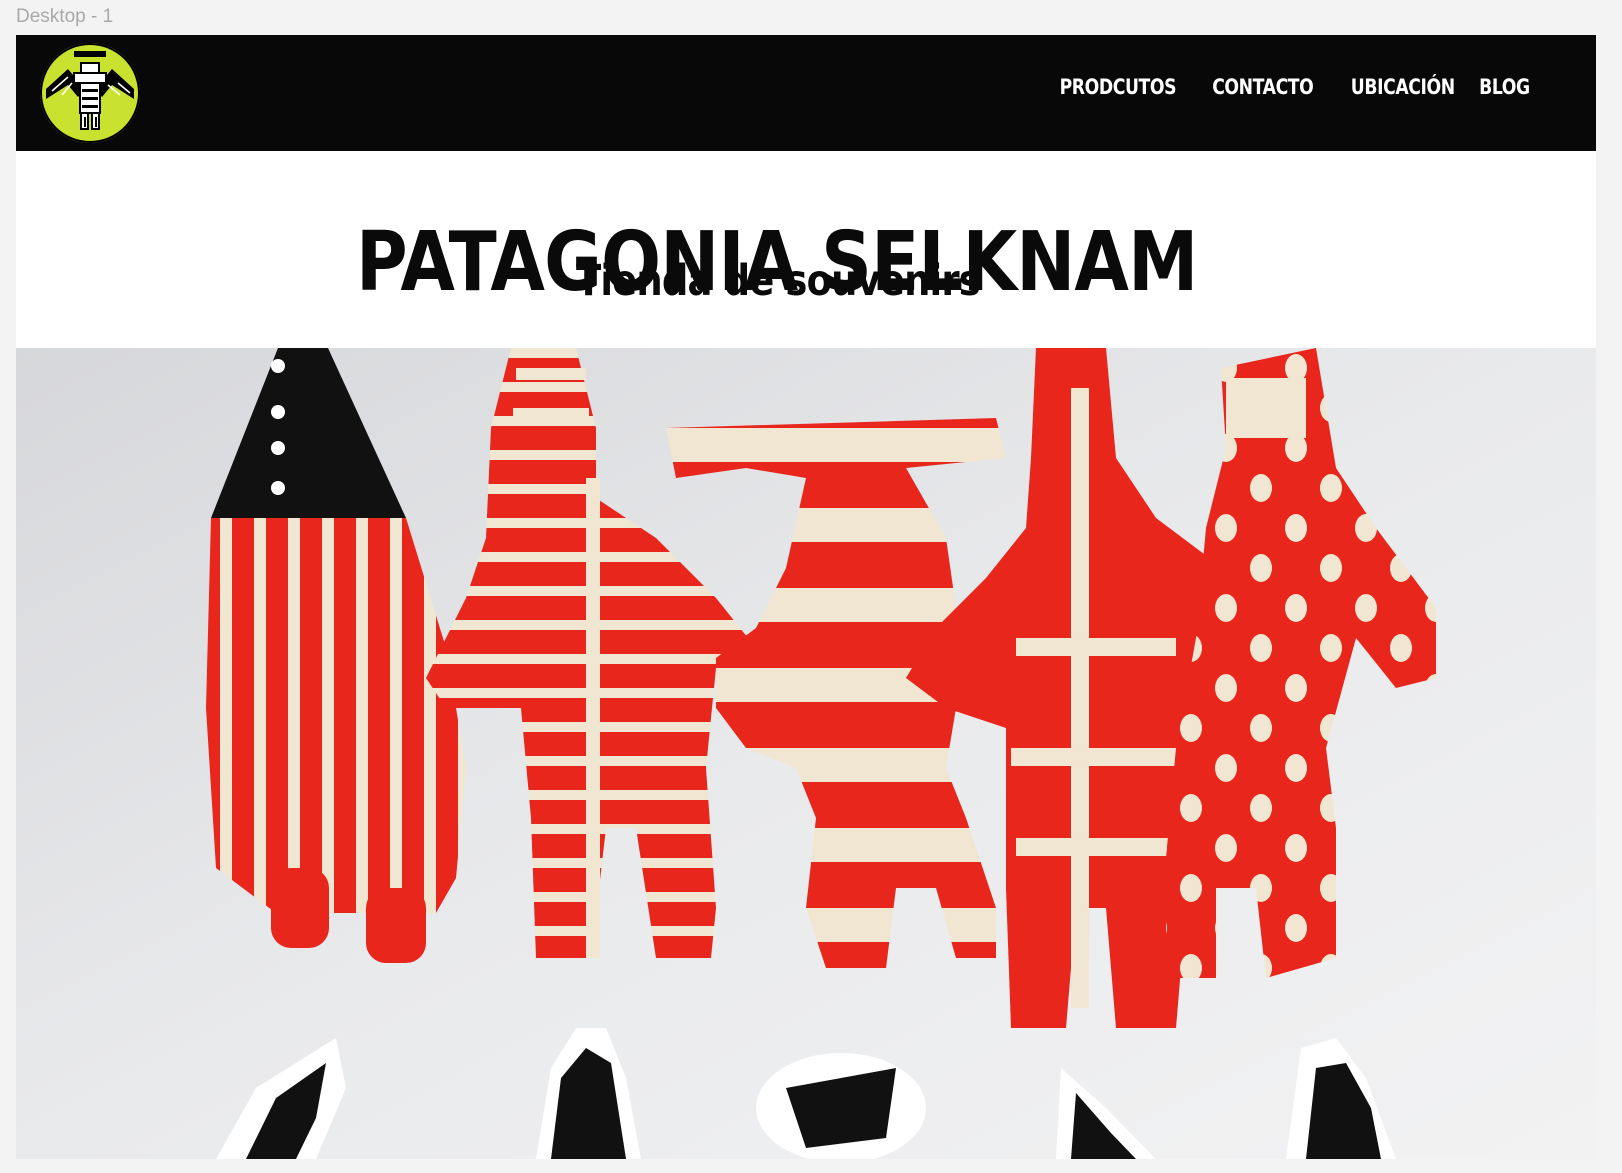 Image resolution: width=1622 pixels, height=1173 pixels. Describe the element at coordinates (65, 16) in the screenshot. I see `frame-label: Desktop - 1` at that location.